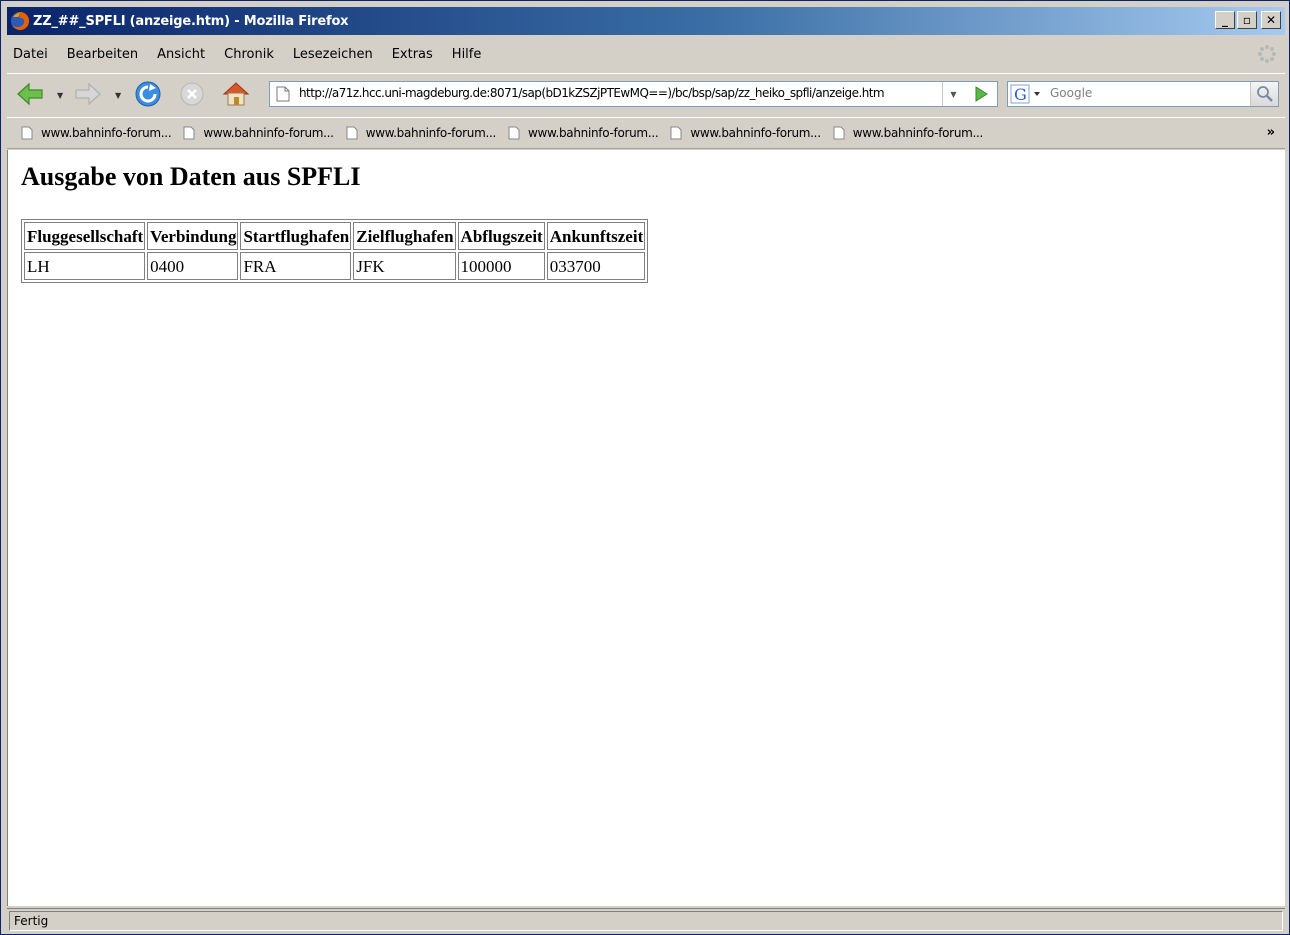 This screenshot has height=935, width=1290. What do you see at coordinates (118, 95) in the screenshot?
I see `forward-dropdown-icon: ▼` at bounding box center [118, 95].